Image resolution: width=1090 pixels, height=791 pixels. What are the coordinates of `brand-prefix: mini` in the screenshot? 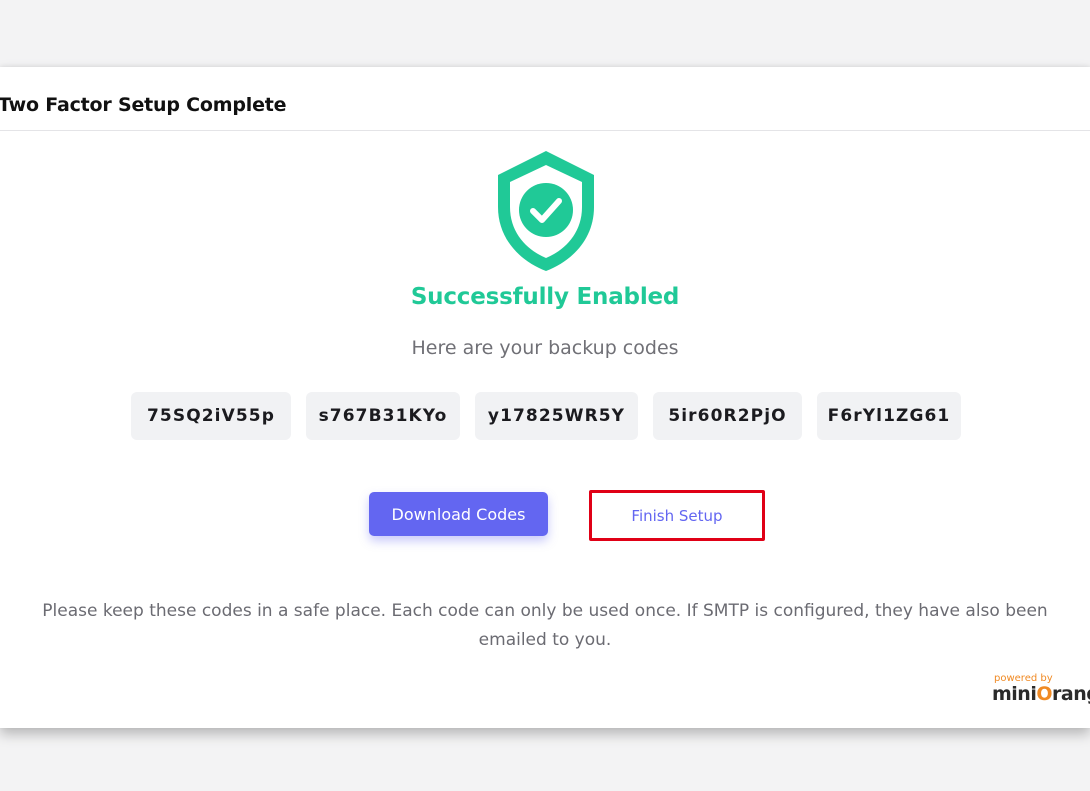 It's located at (1014, 694).